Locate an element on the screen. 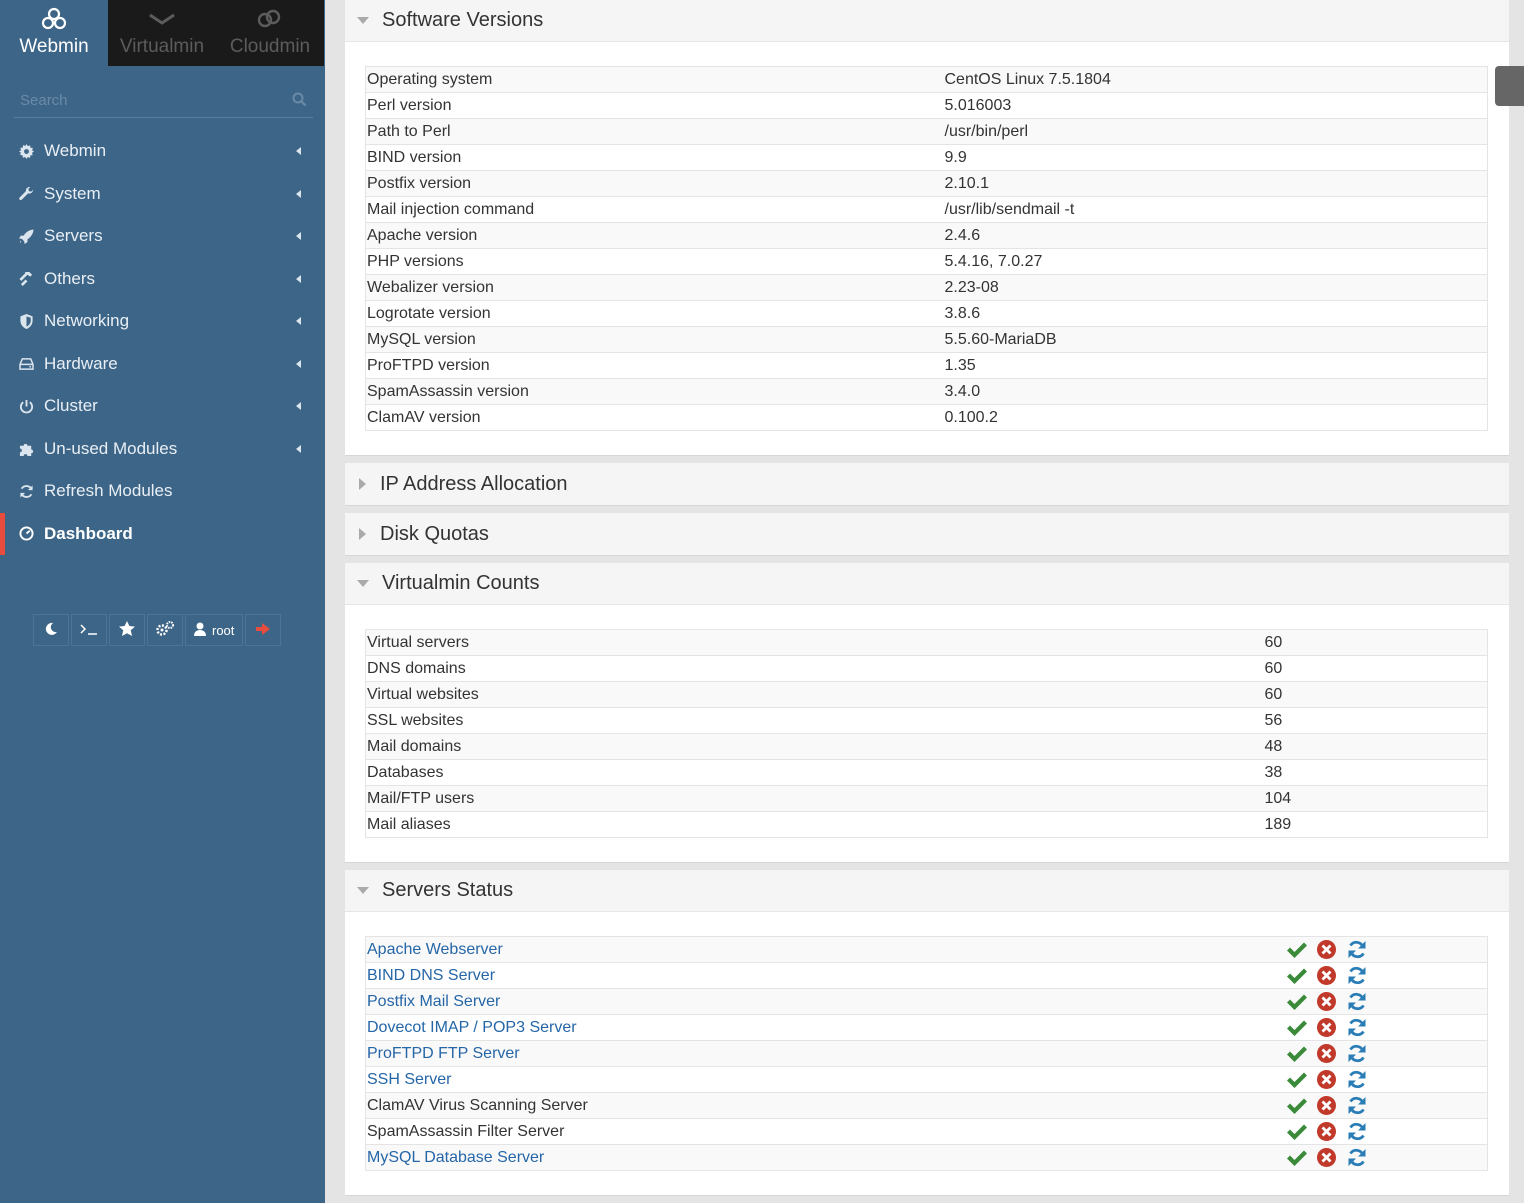 This screenshot has height=1203, width=1524. server-link: BIND DNS Server is located at coordinates (431, 975).